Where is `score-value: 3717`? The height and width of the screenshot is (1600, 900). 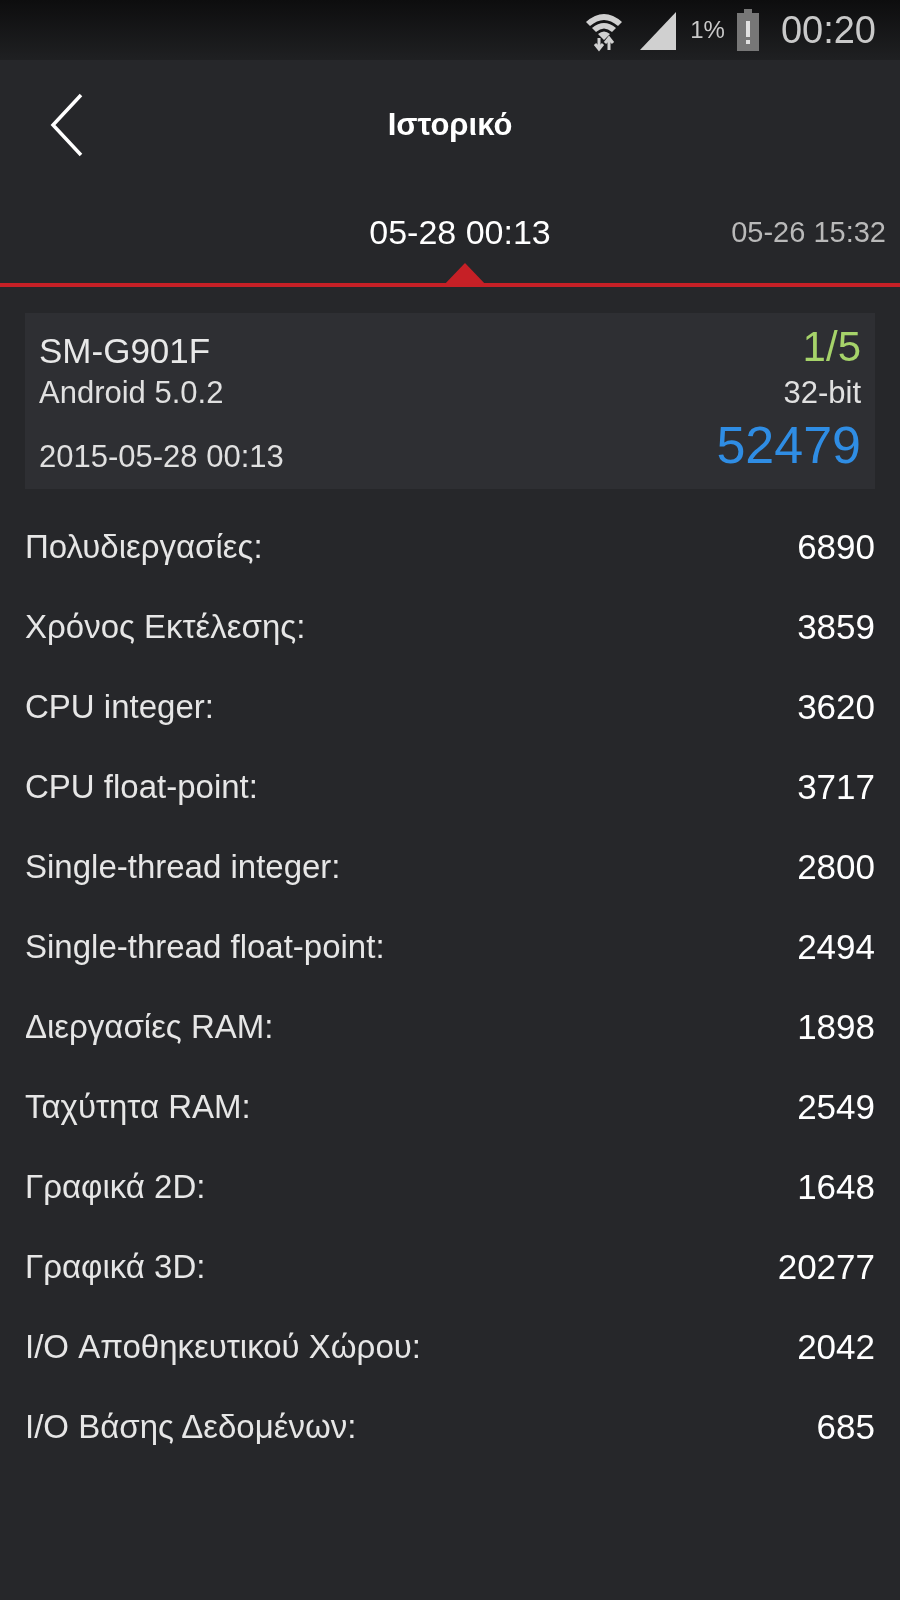
score-value: 3717 is located at coordinates (836, 787).